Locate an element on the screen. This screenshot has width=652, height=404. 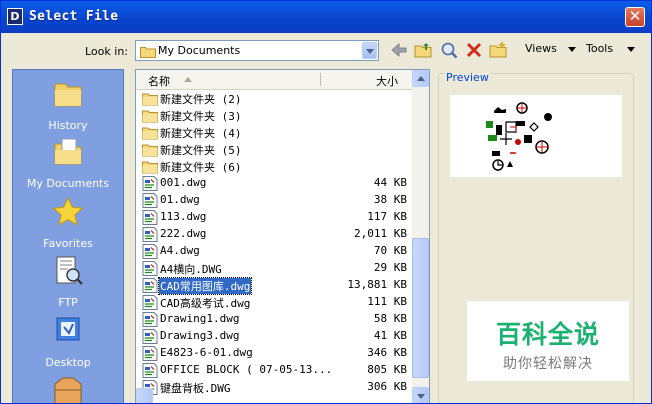
file-row: A4横向.DWG 29 KB is located at coordinates (275, 268).